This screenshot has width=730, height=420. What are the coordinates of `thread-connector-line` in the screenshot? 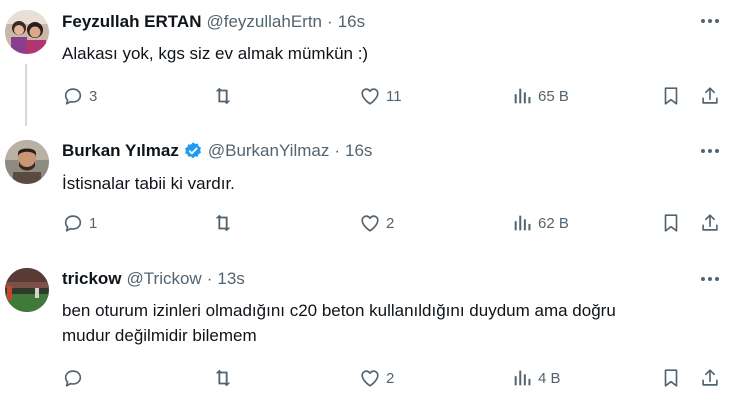 It's located at (26, 95).